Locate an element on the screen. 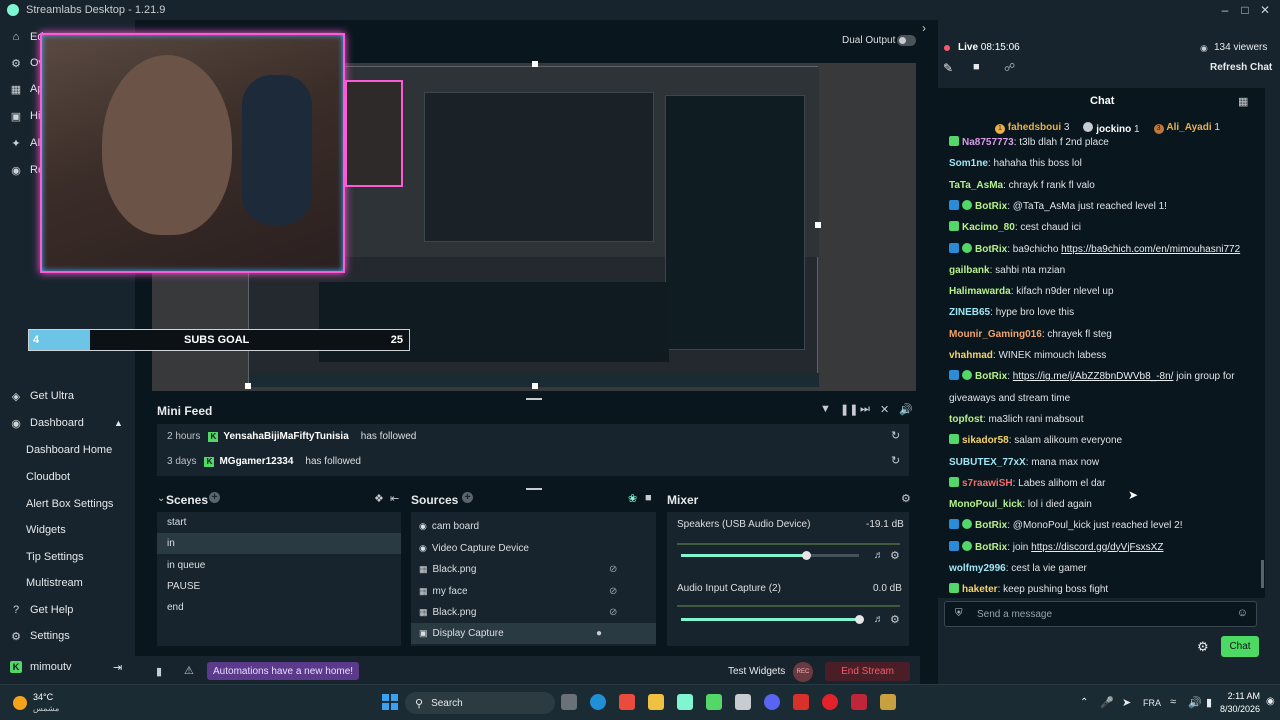  chat-username: Kacimo_80 is located at coordinates (988, 227).